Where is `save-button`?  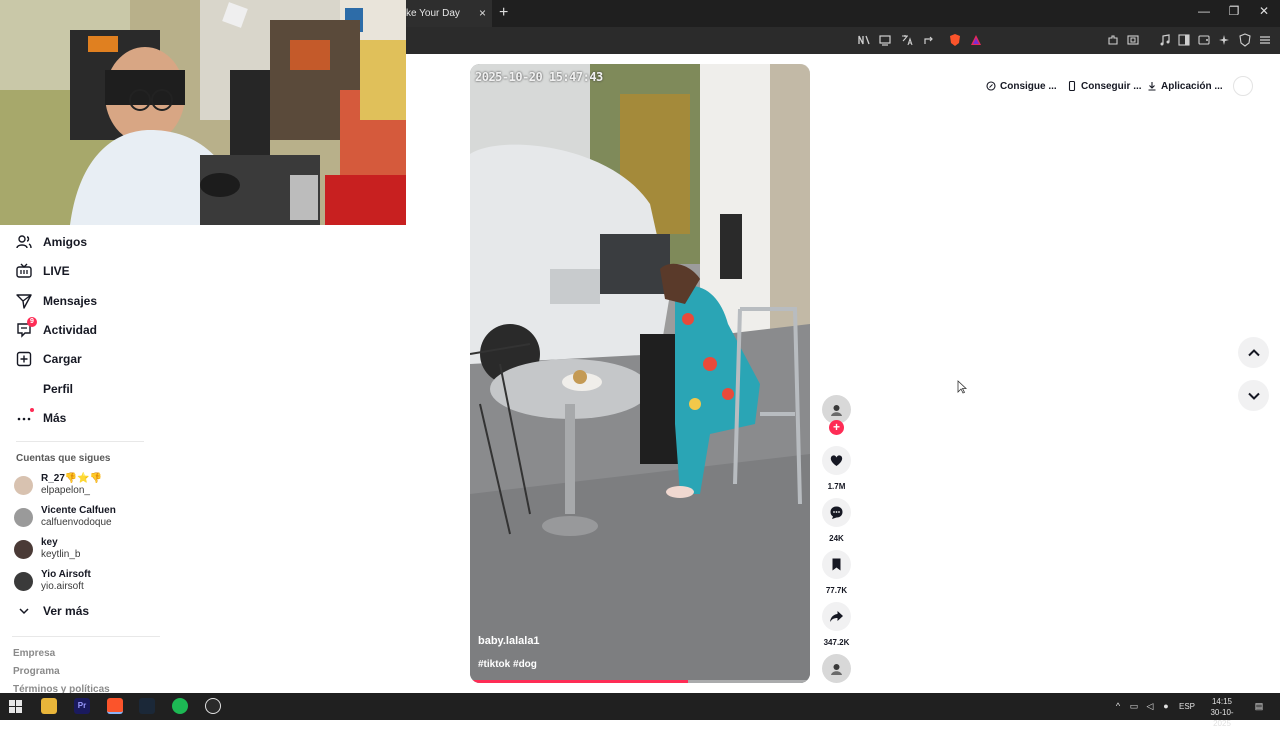 save-button is located at coordinates (836, 564).